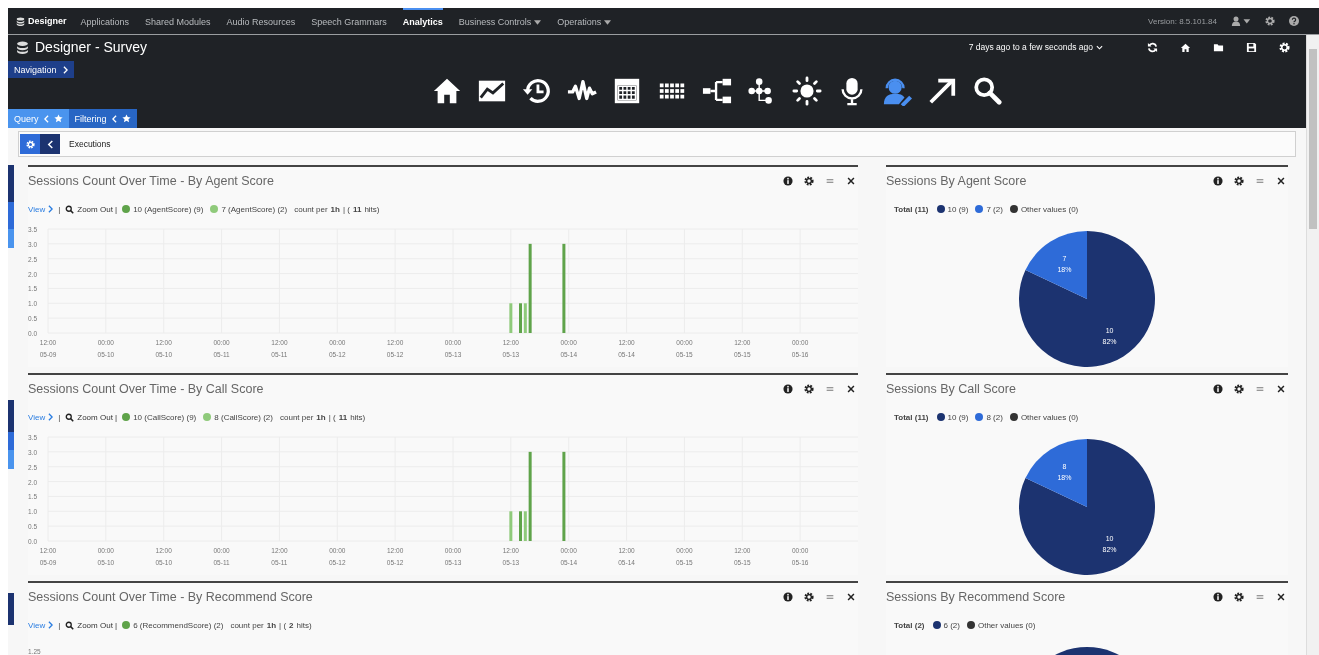 The height and width of the screenshot is (655, 1319). What do you see at coordinates (165, 417) in the screenshot?
I see `legend-label: 10 (CallScore) (9)` at bounding box center [165, 417].